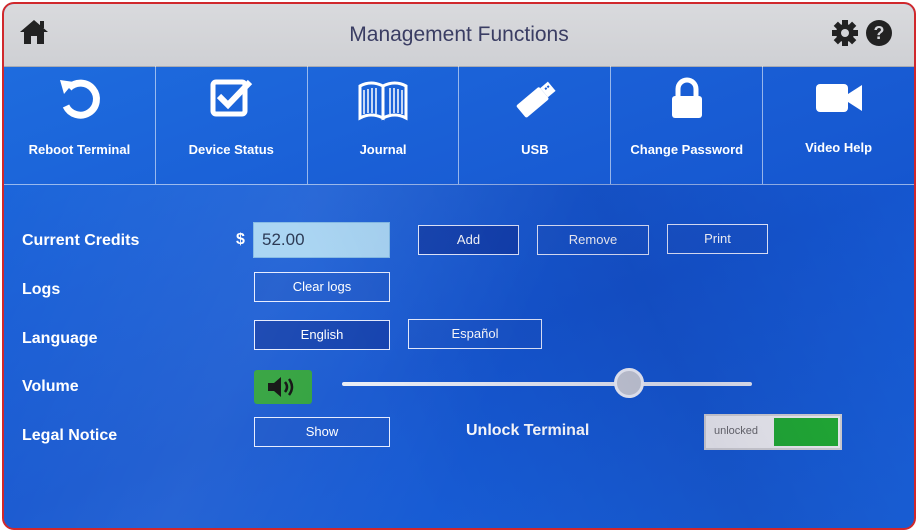 The height and width of the screenshot is (532, 918). I want to click on volume-mute-button, so click(283, 387).